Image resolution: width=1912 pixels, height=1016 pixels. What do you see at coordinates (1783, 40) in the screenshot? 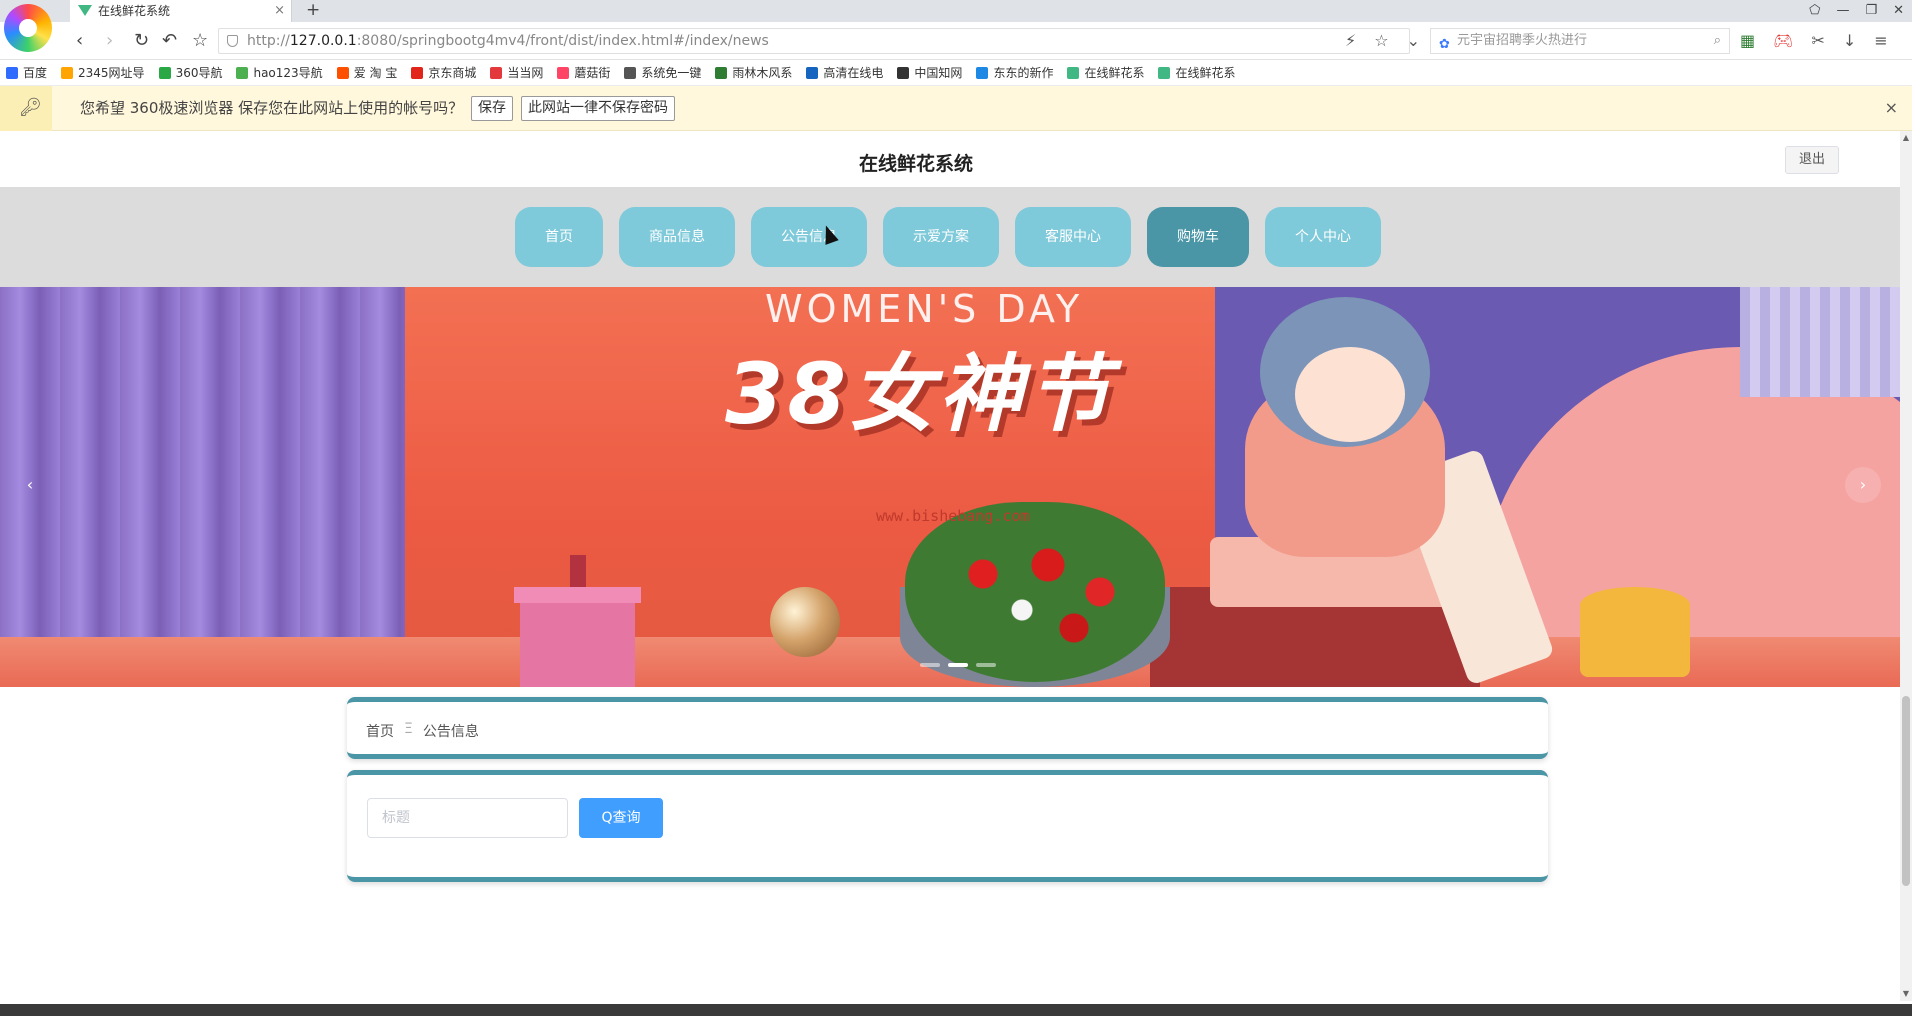
I see `game-icon: 🎮︎` at bounding box center [1783, 40].